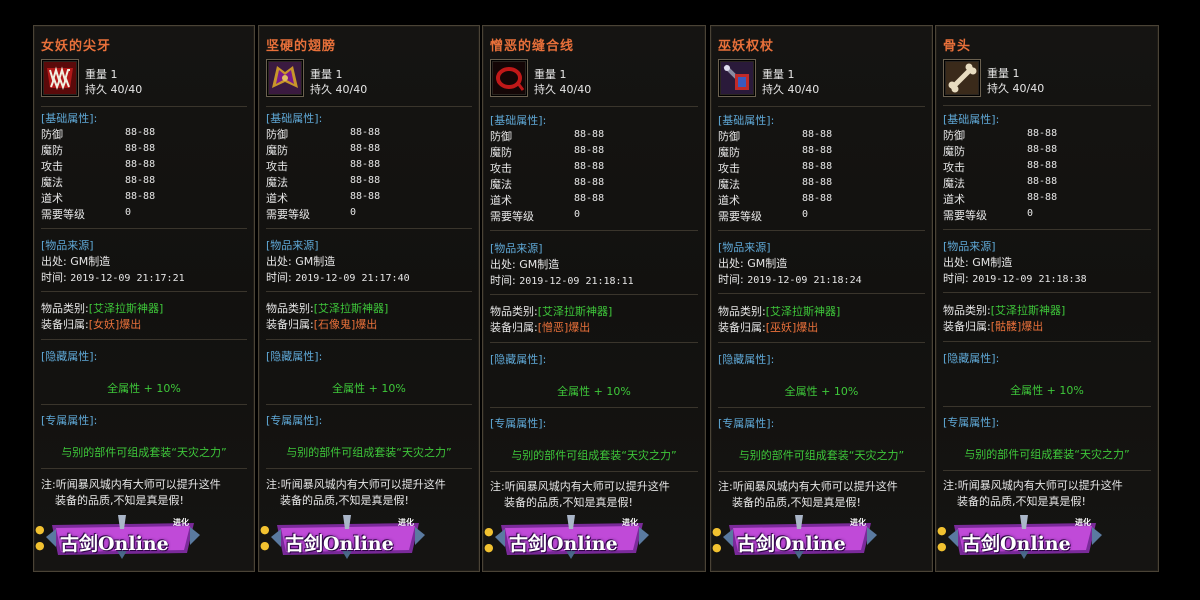  I want to click on wing-icon, so click(285, 78).